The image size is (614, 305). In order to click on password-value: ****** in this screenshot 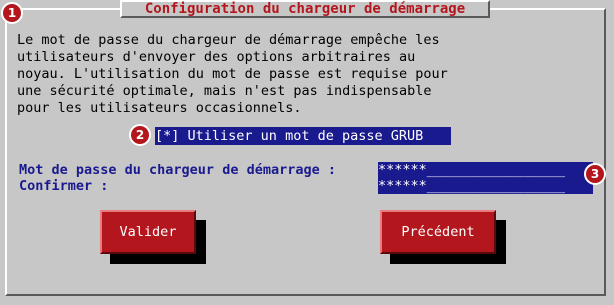, I will do `click(402, 170)`.